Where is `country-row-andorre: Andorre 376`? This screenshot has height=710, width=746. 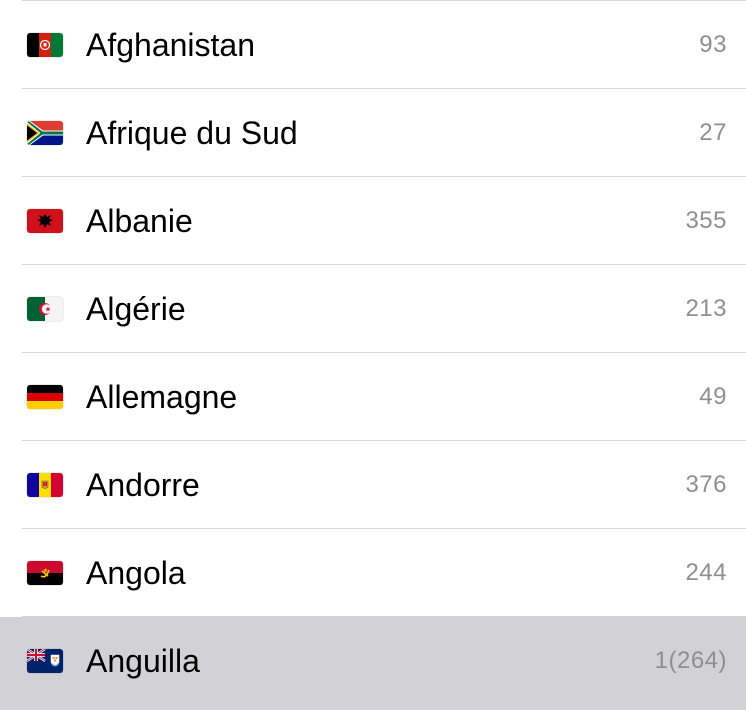
country-row-andorre: Andorre 376 is located at coordinates (373, 485).